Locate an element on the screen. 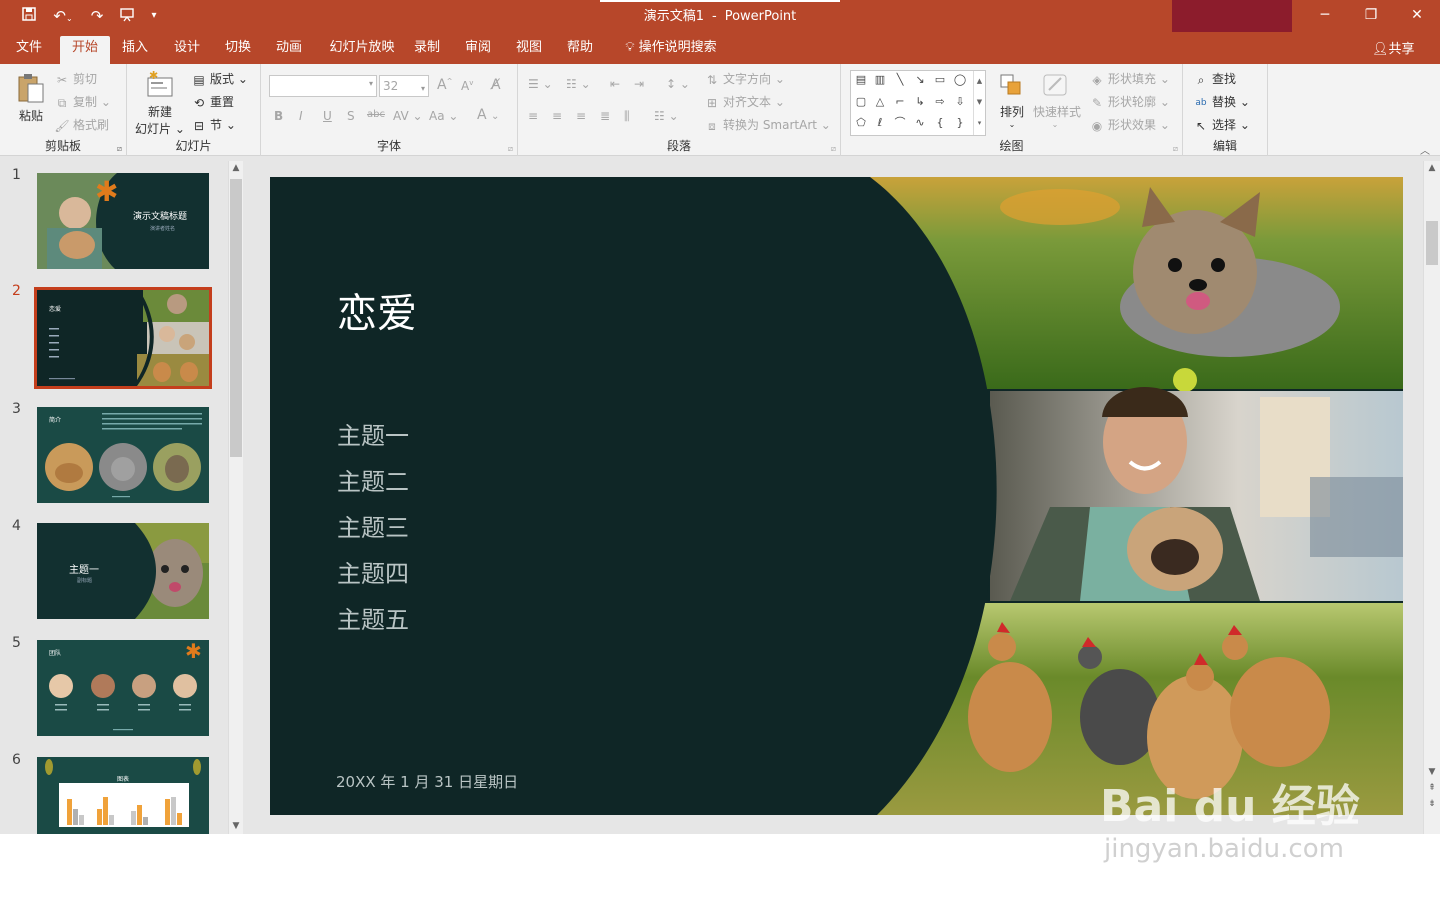 Image resolution: width=1440 pixels, height=900 pixels. present-icon is located at coordinates (127, 16).